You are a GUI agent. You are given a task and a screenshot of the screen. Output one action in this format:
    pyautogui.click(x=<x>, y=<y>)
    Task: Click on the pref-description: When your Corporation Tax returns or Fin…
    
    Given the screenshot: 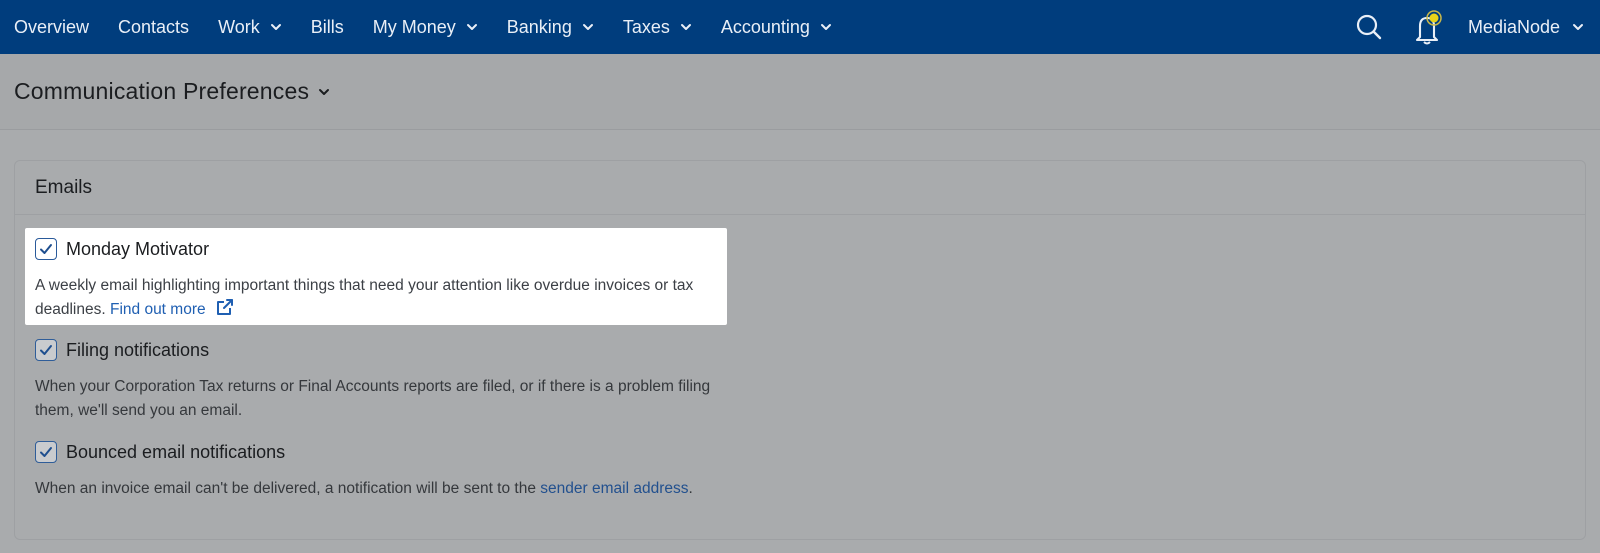 What is the action you would take?
    pyautogui.click(x=375, y=399)
    